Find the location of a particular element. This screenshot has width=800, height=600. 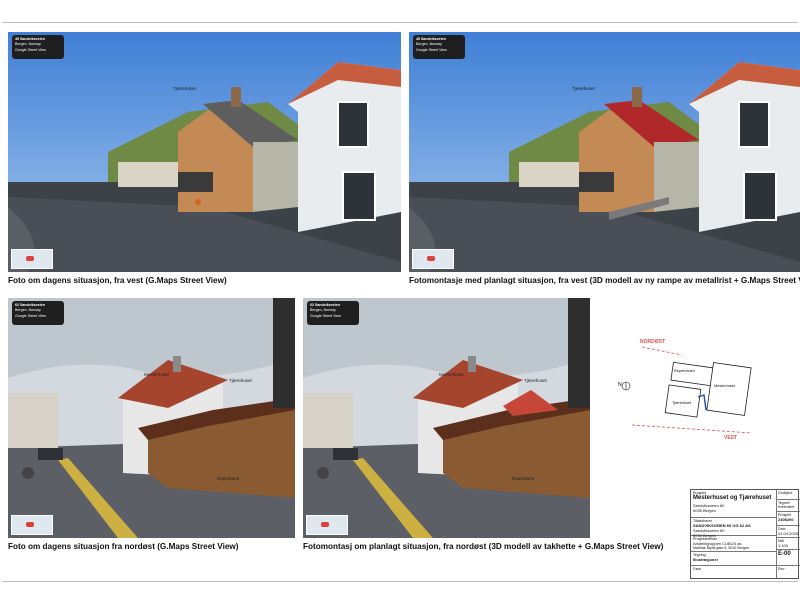

tb-arkitekt-addr: Mathias Blytts gate 8, 5015 Bergen is located at coordinates (721, 548).